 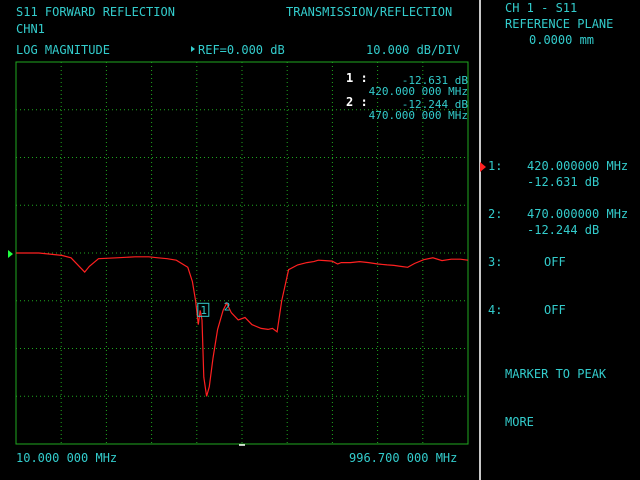 What do you see at coordinates (221, 373) in the screenshot?
I see `trace-marker-group: 12` at bounding box center [221, 373].